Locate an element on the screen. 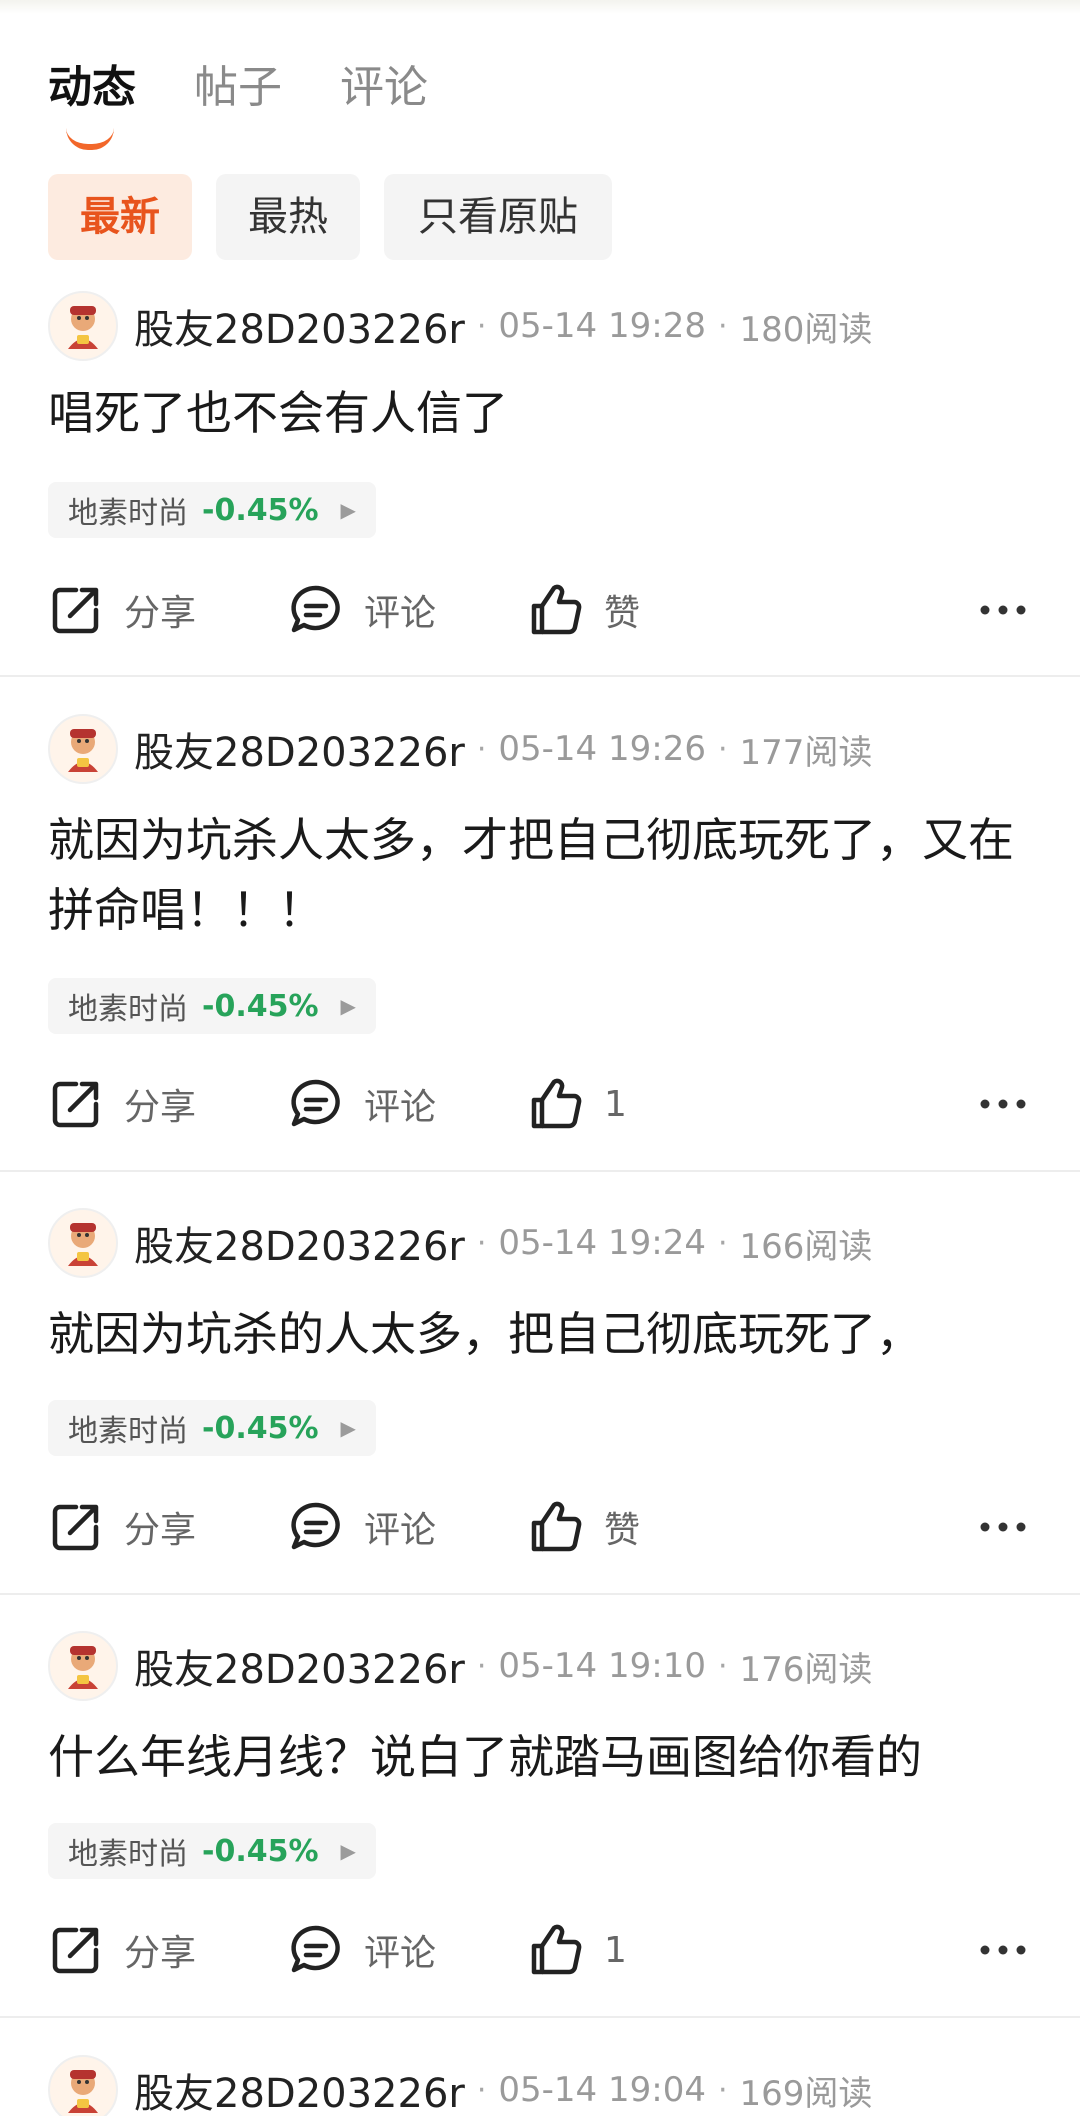 The height and width of the screenshot is (2116, 1080). filter-bar: 最新 最热 只看原贴 is located at coordinates (330, 217).